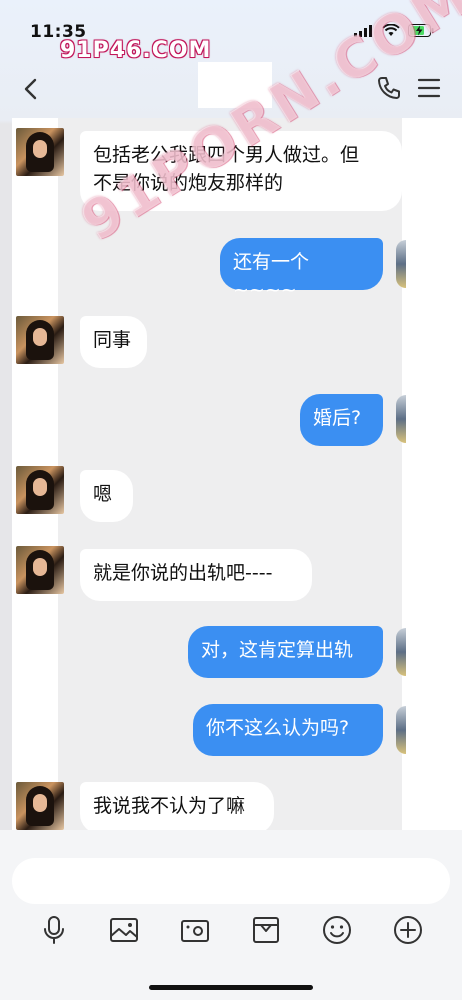 This screenshot has width=462, height=1000. I want to click on camera-button, so click(195, 930).